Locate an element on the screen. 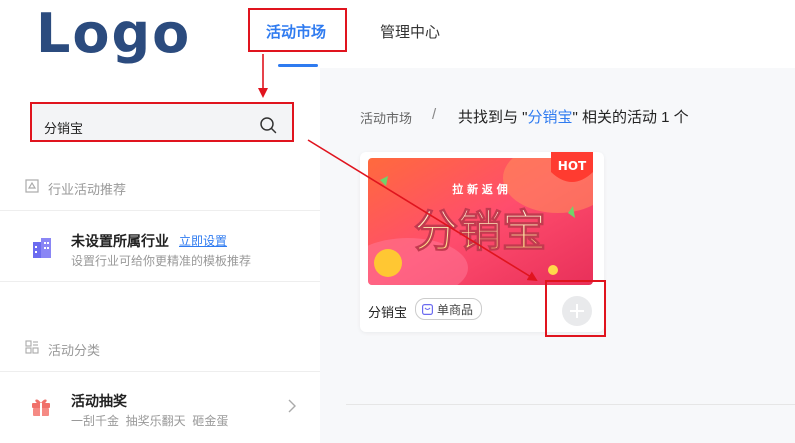  hot-badge-icon: HOT is located at coordinates (572, 167).